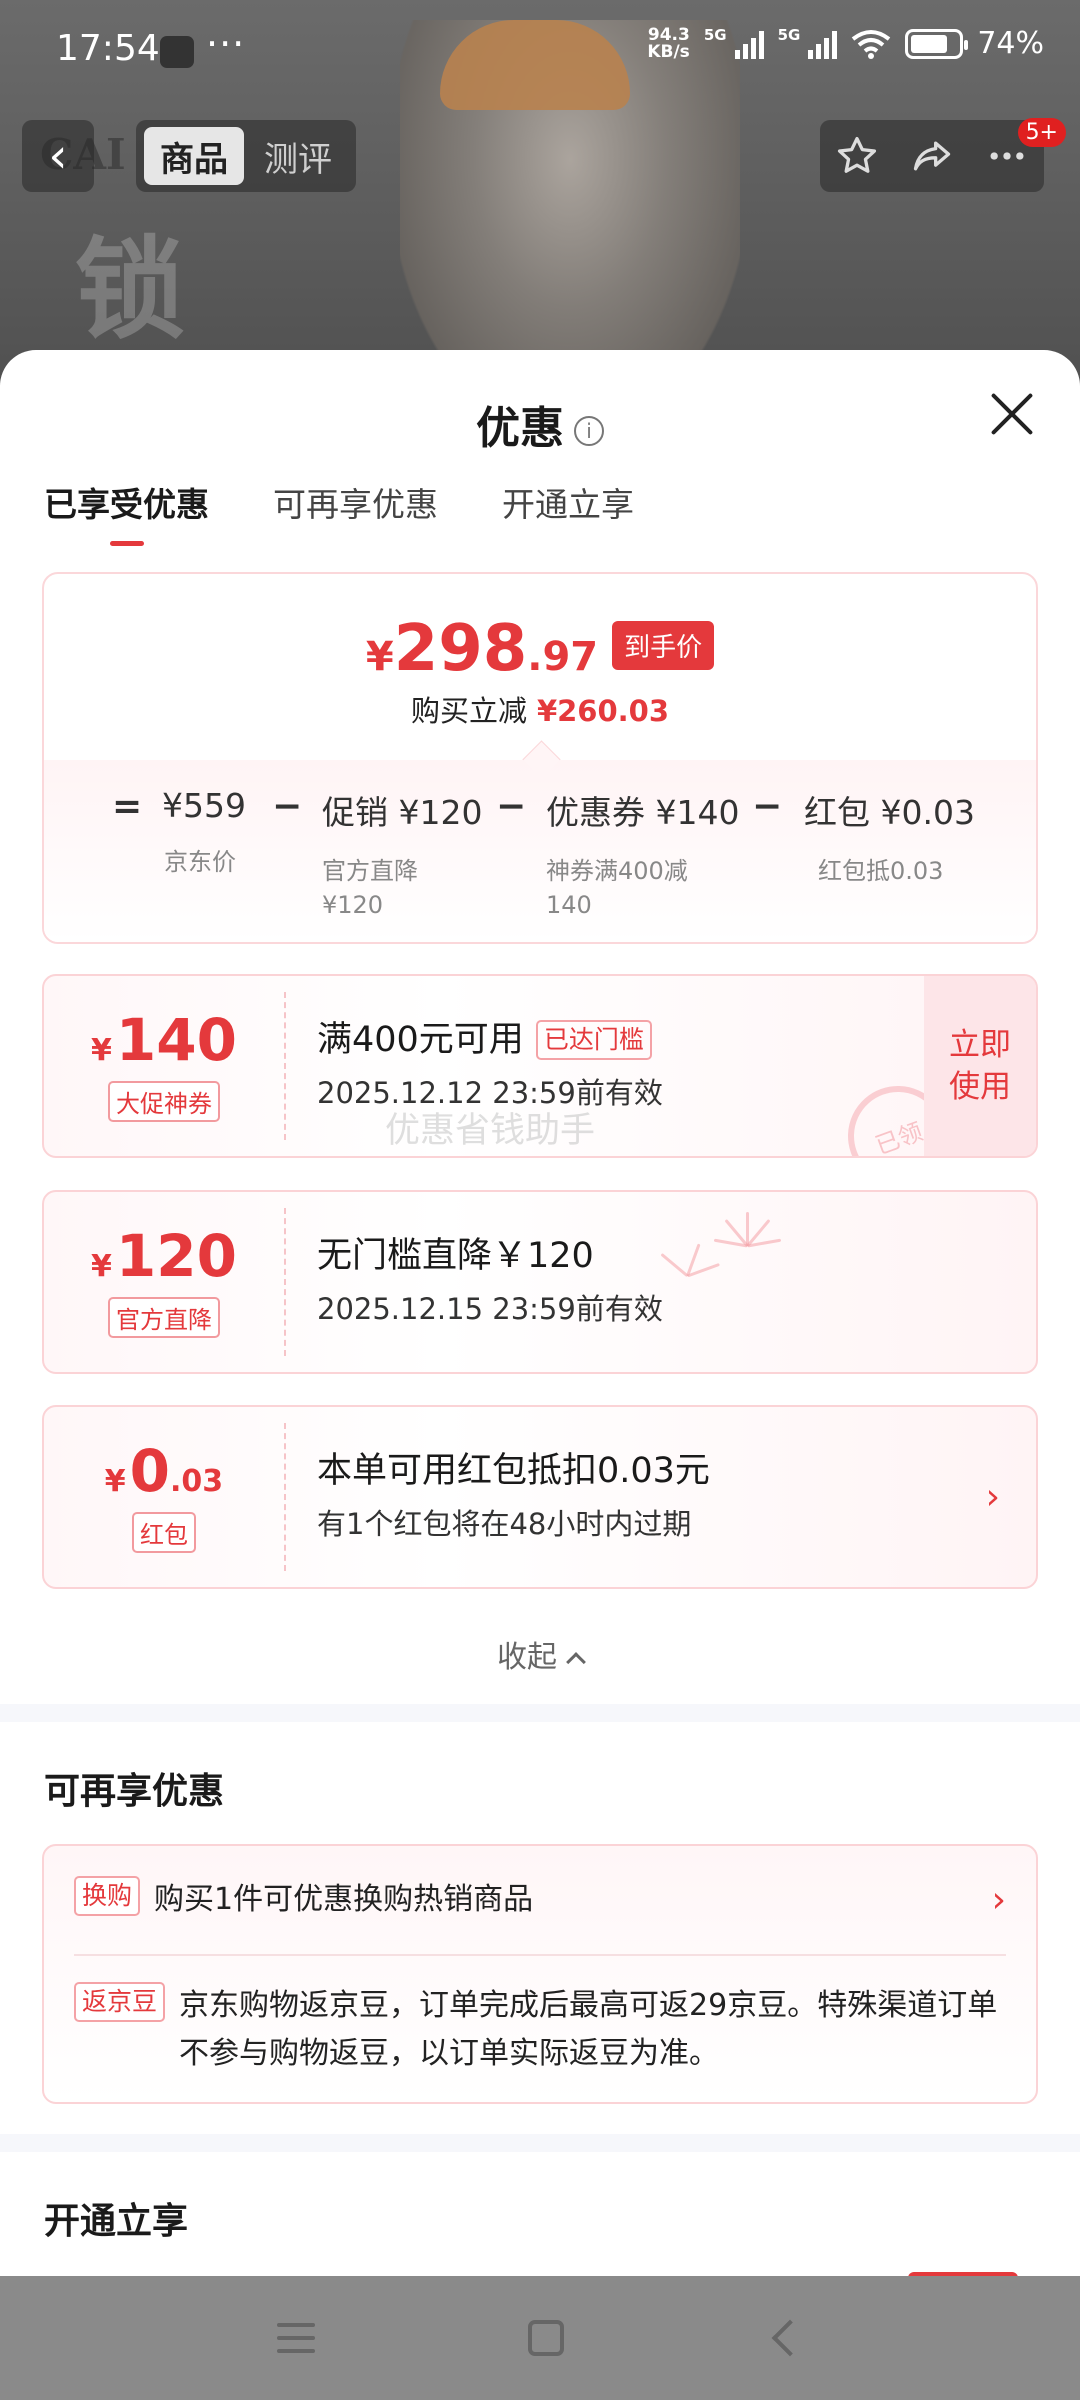 This screenshot has height=2400, width=1080. I want to click on product-nav-tabs: 商品 测评, so click(246, 156).